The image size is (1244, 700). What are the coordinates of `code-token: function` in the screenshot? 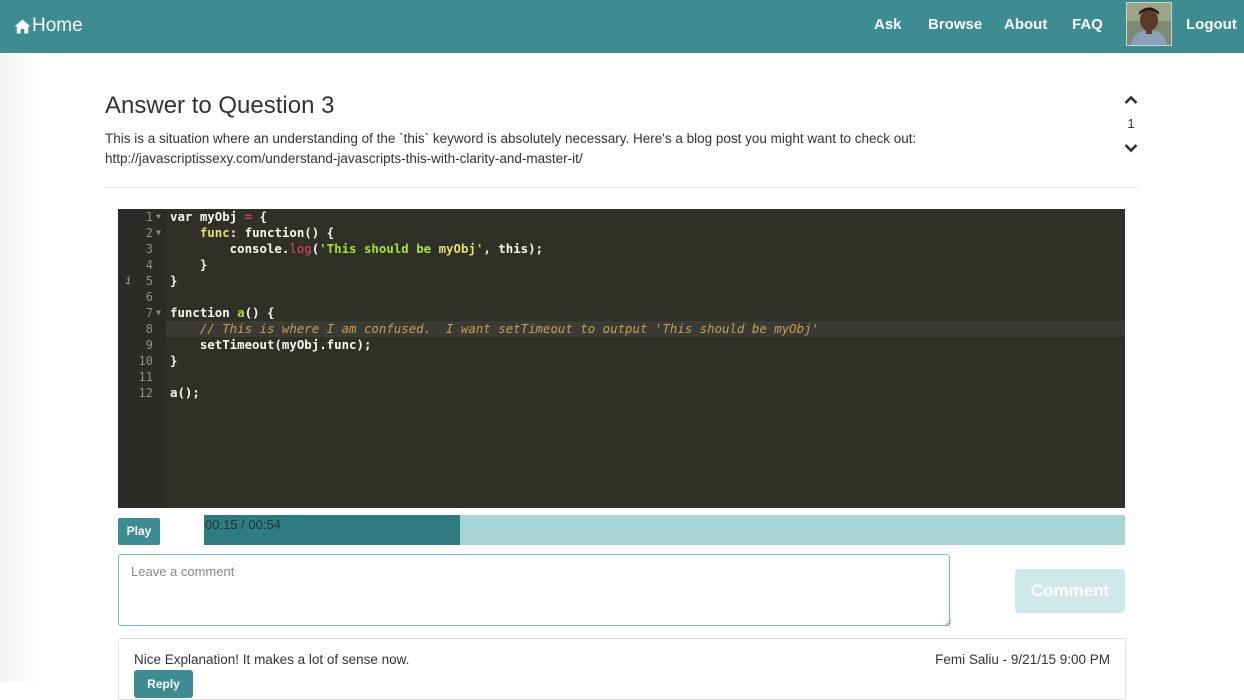 It's located at (204, 312).